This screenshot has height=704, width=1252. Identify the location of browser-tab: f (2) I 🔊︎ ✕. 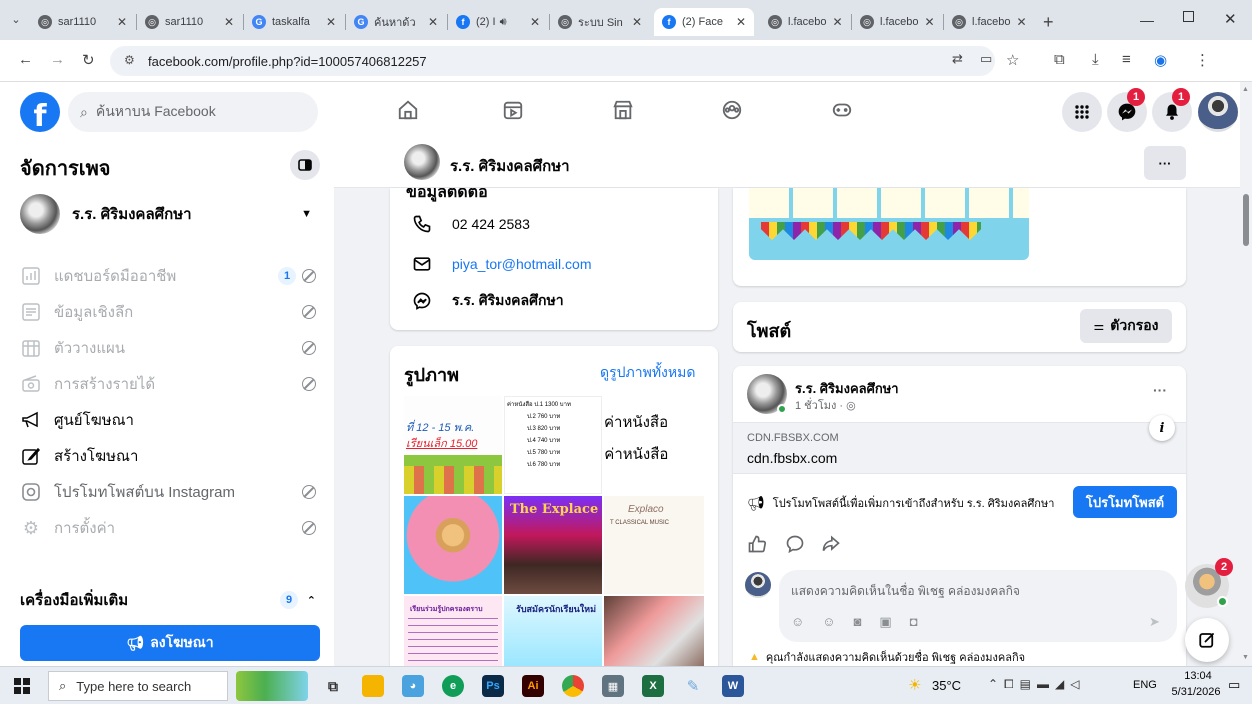
(498, 22).